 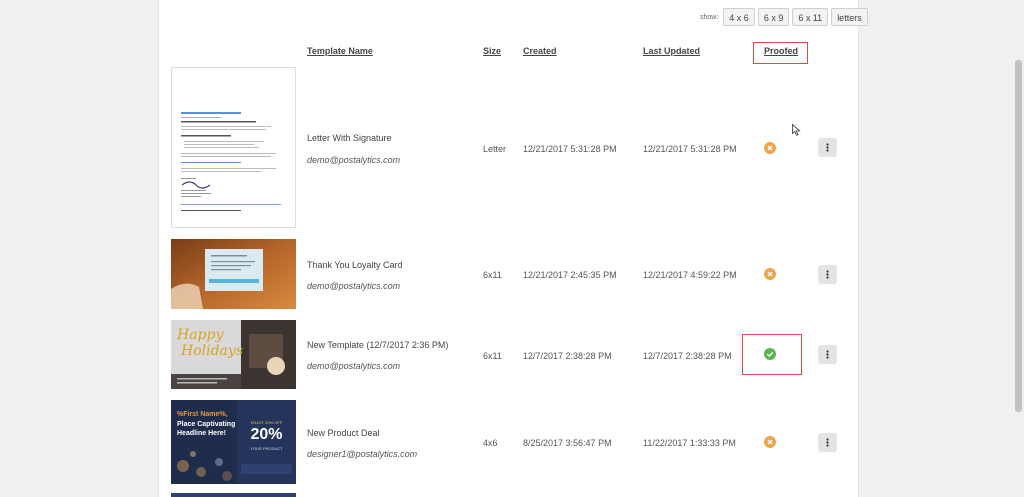 I want to click on header-size: Size, so click(x=492, y=51).